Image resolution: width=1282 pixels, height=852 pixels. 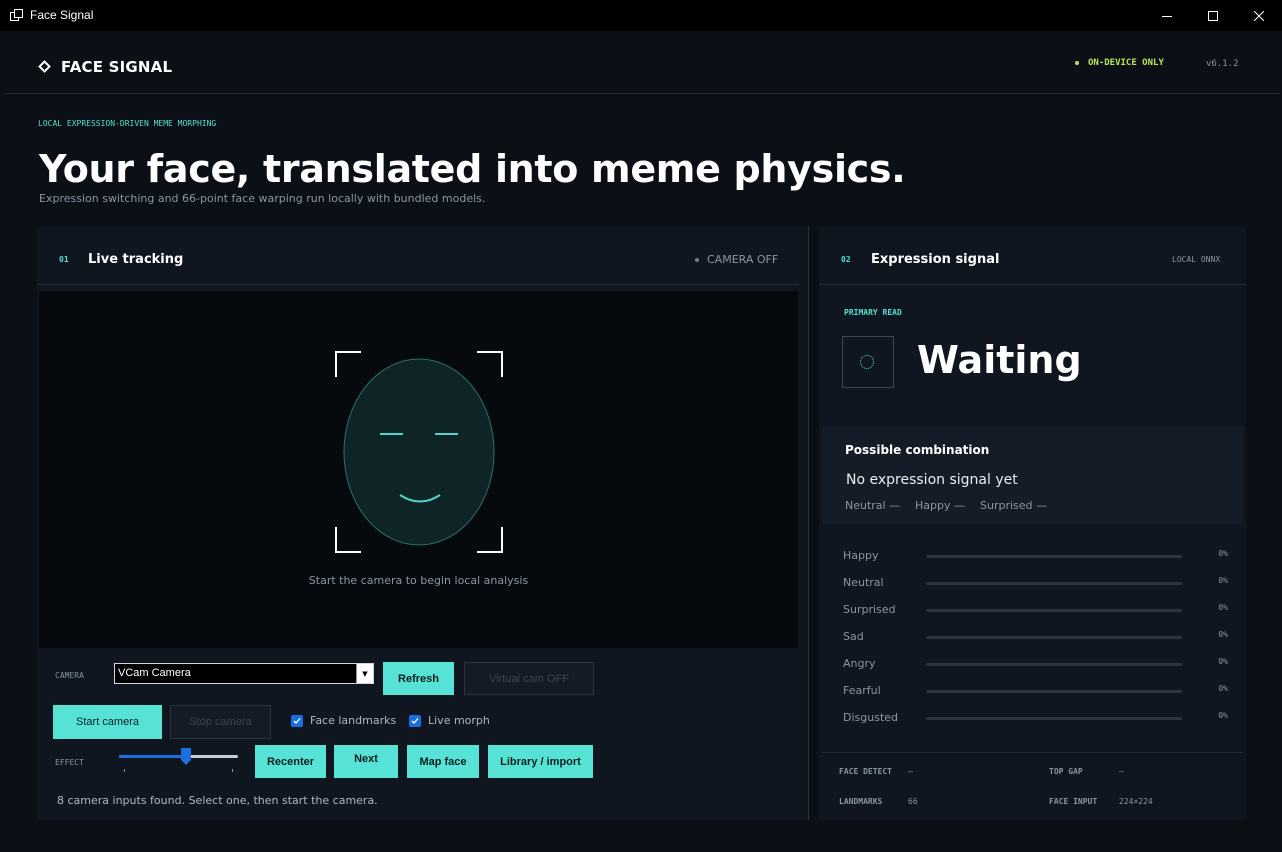 I want to click on maximize-button, so click(x=1213, y=15).